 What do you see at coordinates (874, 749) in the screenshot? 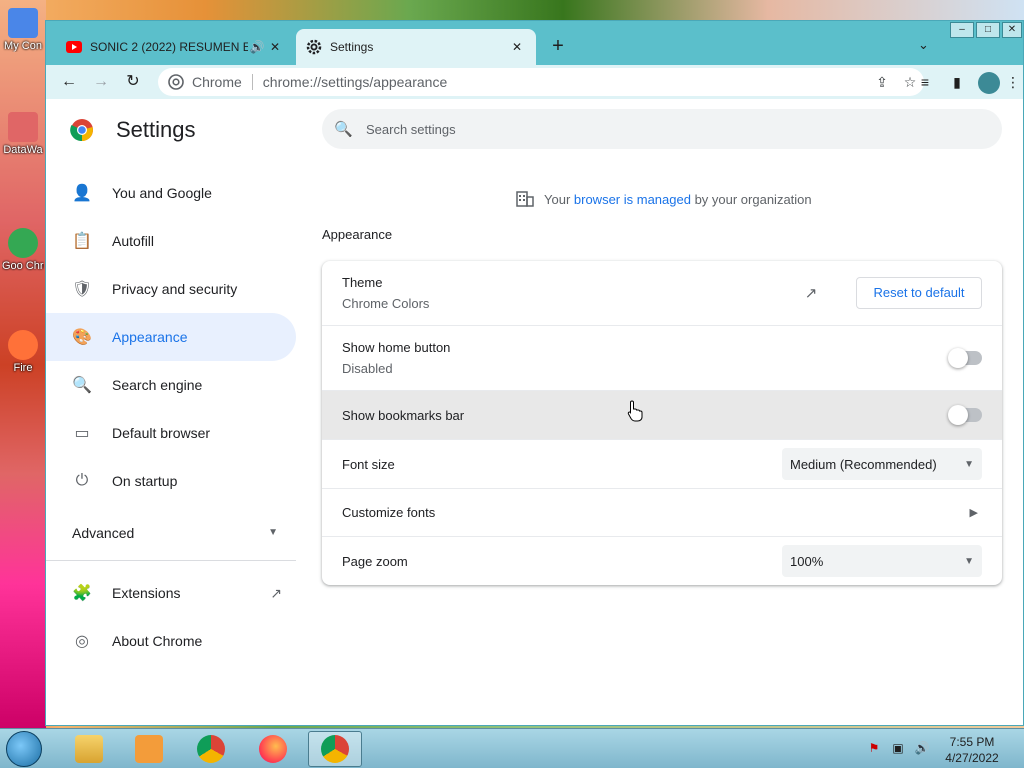
I see `action-center-icon: ⚑` at bounding box center [874, 749].